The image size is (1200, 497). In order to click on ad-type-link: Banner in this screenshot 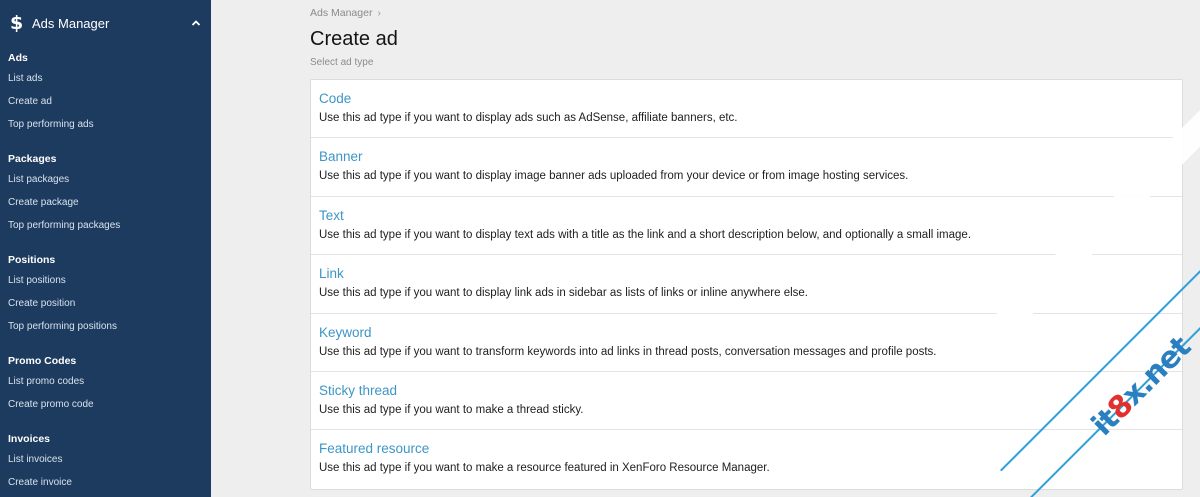, I will do `click(746, 157)`.